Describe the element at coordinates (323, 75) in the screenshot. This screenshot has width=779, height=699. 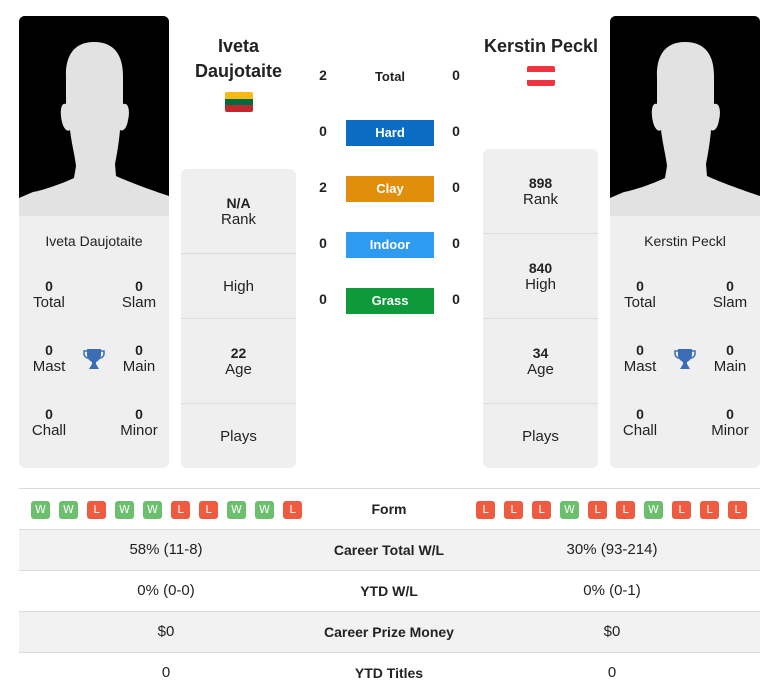
I see `h2h-total-p1: 2` at that location.